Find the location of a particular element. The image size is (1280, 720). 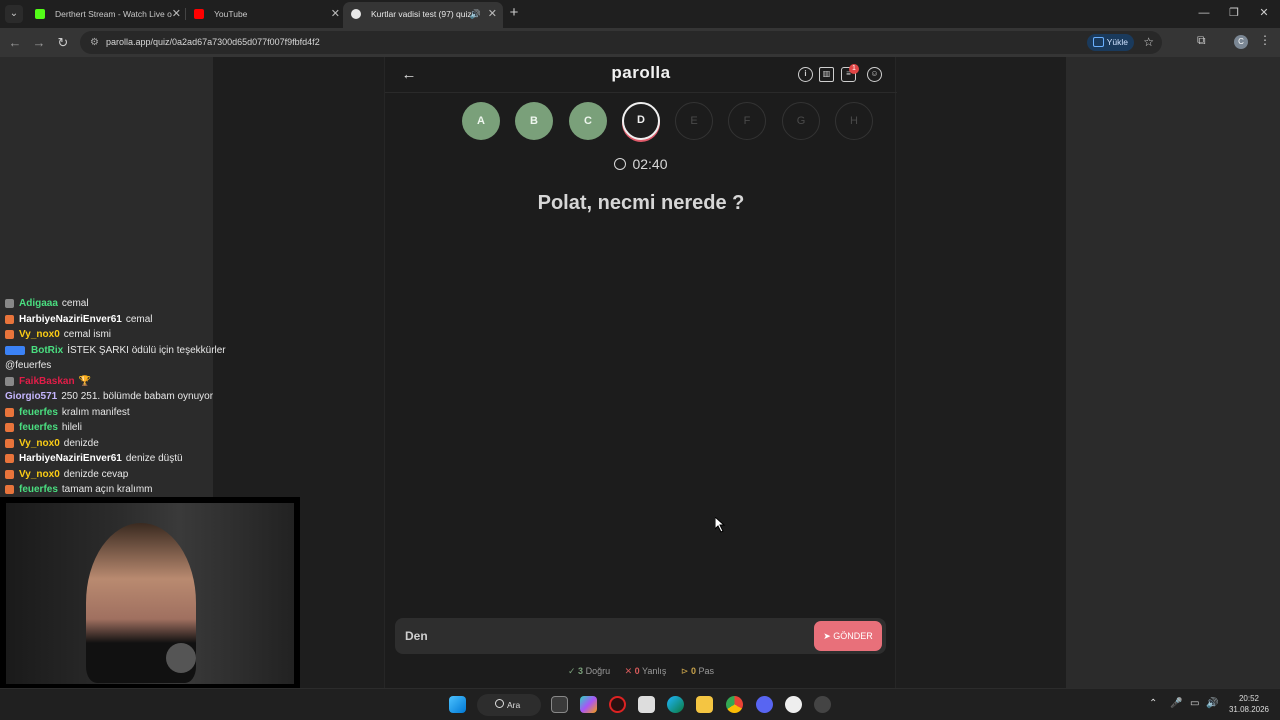

clock-icon is located at coordinates (620, 164).